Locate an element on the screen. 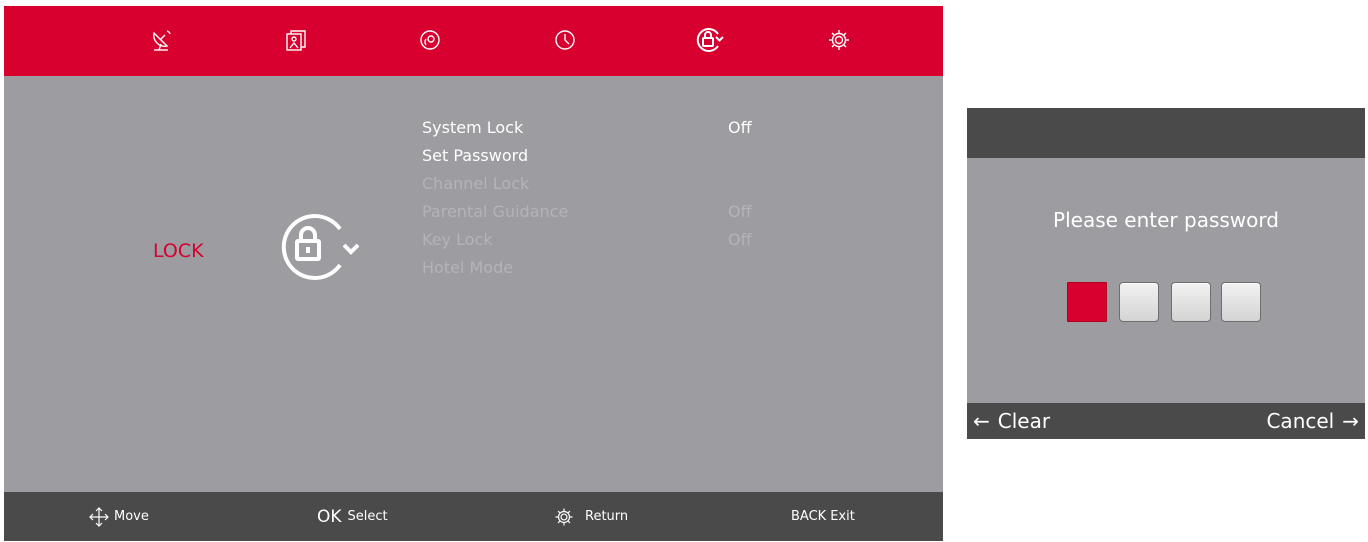 The width and height of the screenshot is (1368, 542). section-title: LOCK is located at coordinates (178, 251).